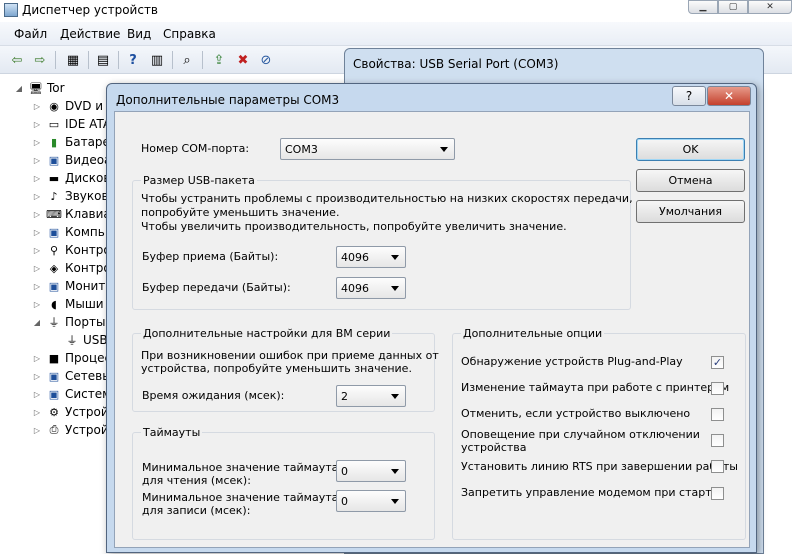 The width and height of the screenshot is (792, 554). I want to click on scan-hardware-icon: ⌕, so click(187, 60).